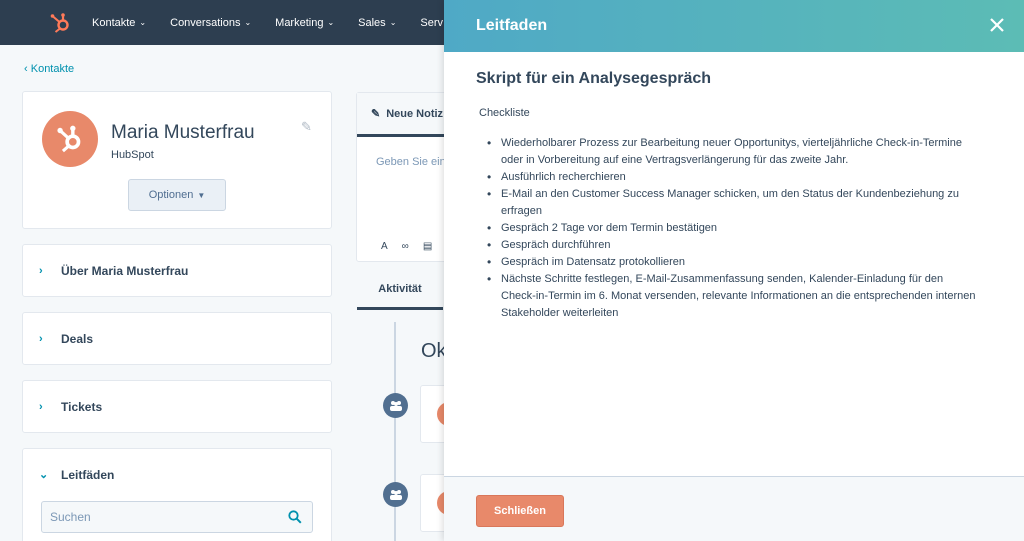 This screenshot has height=541, width=1024. I want to click on list-item: Gespräch im Datensatz protokollieren, so click(731, 262).